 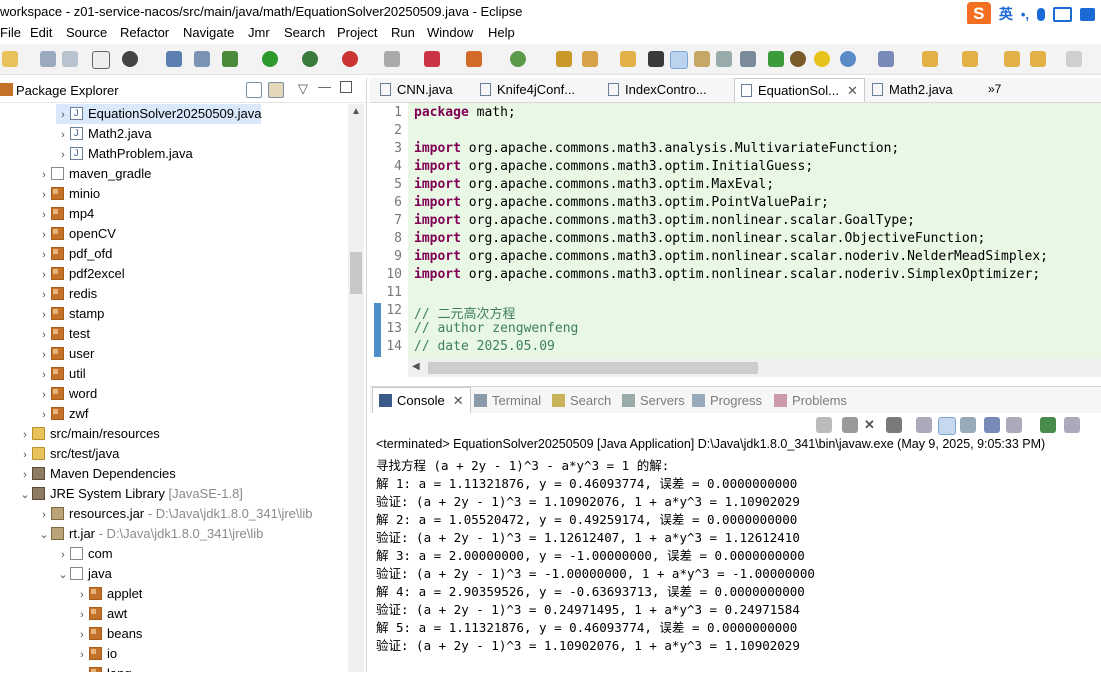 I want to click on menu-refactor: Refactor, so click(x=144, y=32).